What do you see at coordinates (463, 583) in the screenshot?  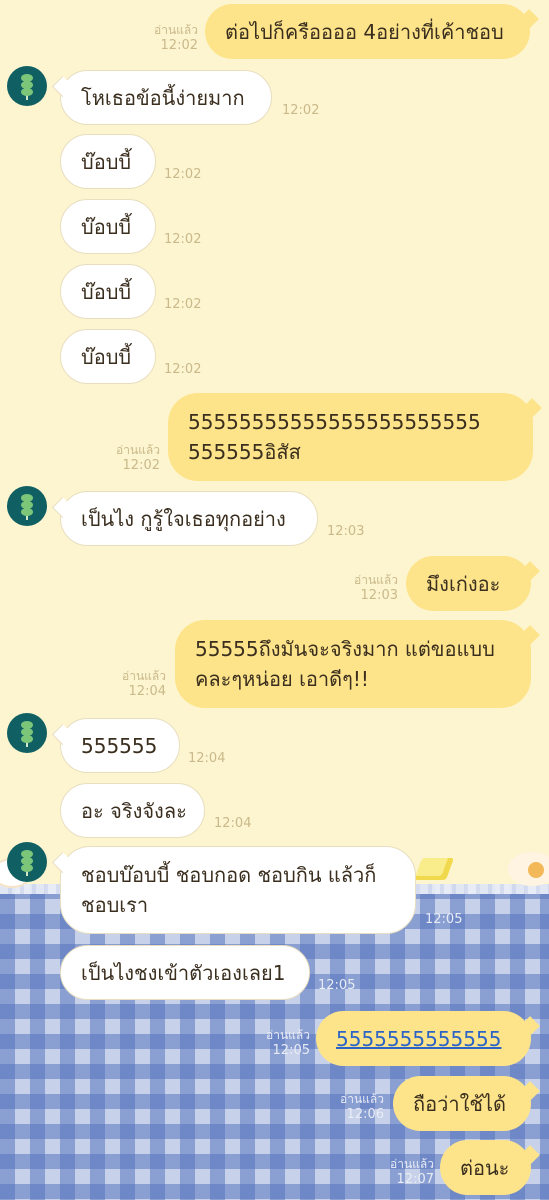 I see `message-text: มึงเก่งอะ` at bounding box center [463, 583].